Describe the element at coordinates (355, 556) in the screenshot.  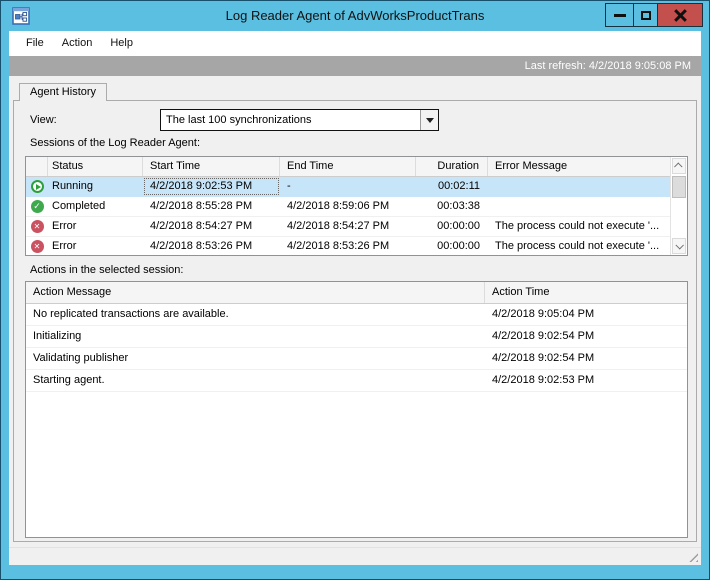
I see `status-bar` at that location.